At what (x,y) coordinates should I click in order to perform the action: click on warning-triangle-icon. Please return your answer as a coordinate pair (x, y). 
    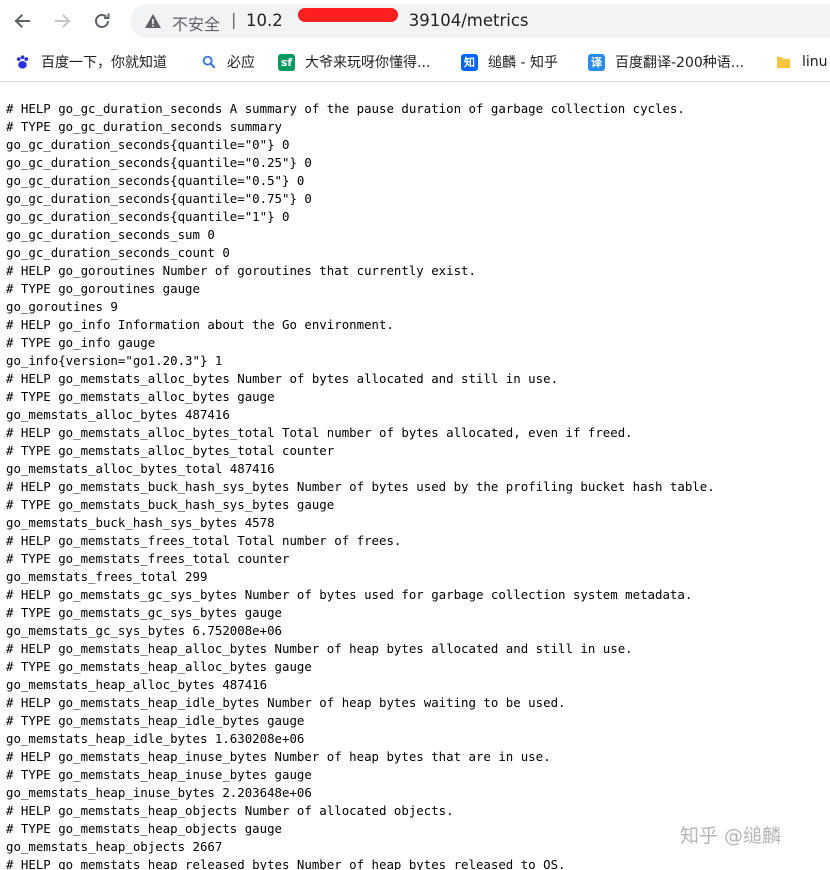
    Looking at the image, I should click on (153, 21).